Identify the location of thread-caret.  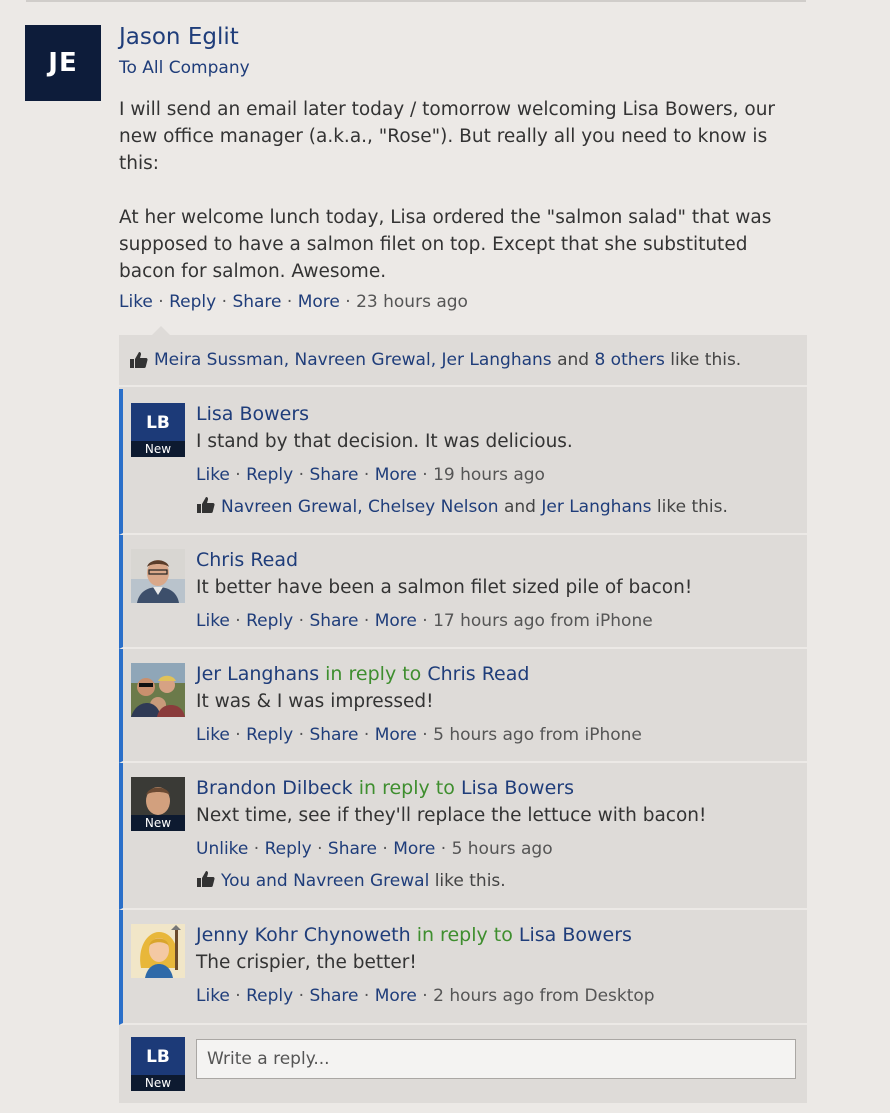
(161, 330).